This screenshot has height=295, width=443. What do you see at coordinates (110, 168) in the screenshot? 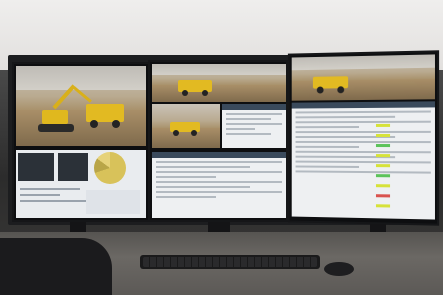
I see `pie-chart-icon` at bounding box center [110, 168].